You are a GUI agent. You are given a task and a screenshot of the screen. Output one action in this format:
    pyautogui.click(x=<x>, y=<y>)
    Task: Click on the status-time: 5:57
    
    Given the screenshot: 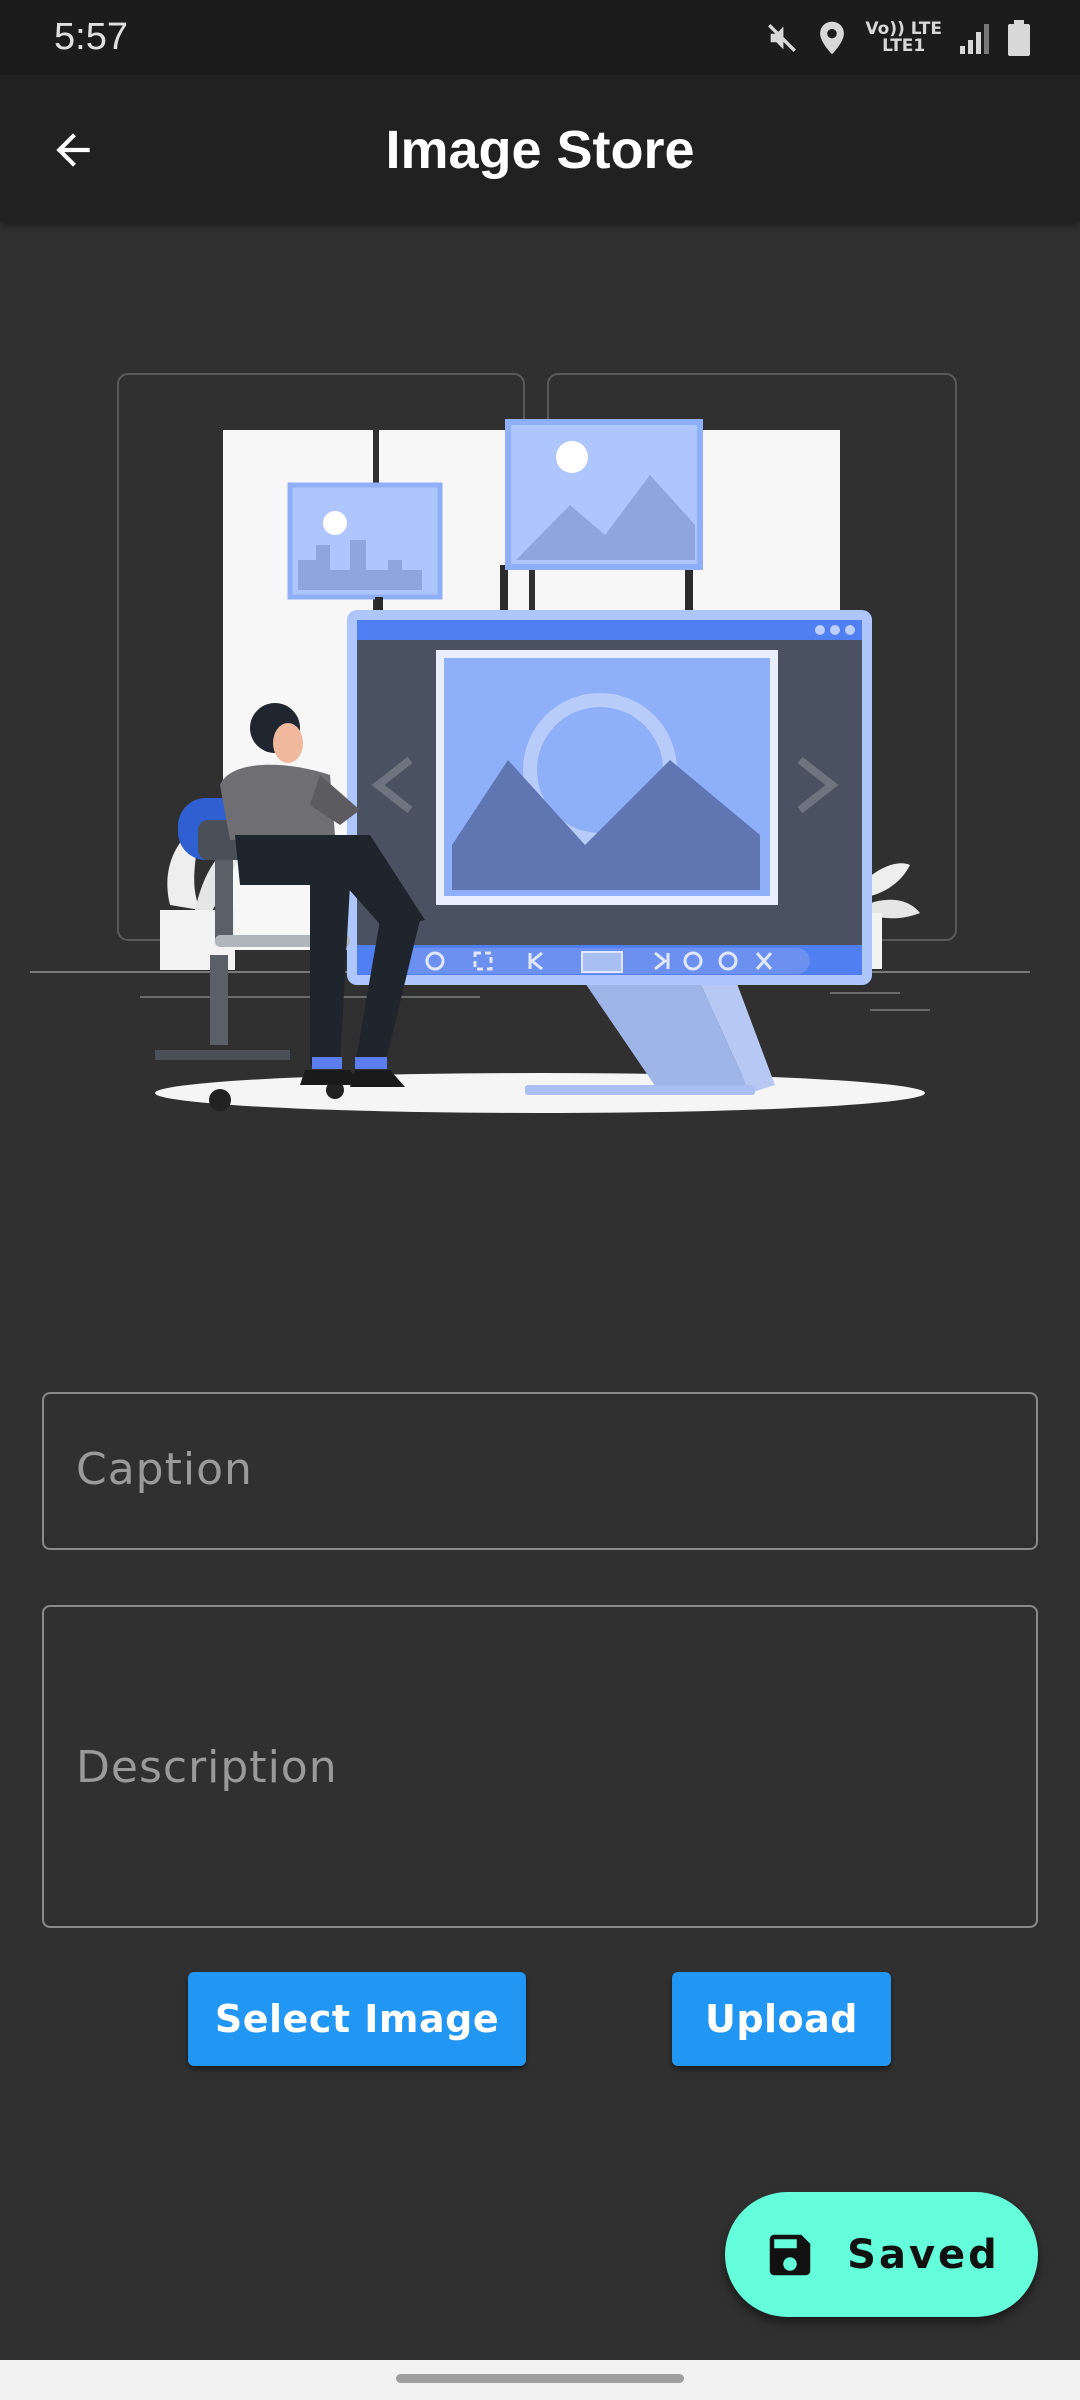 What is the action you would take?
    pyautogui.click(x=91, y=37)
    